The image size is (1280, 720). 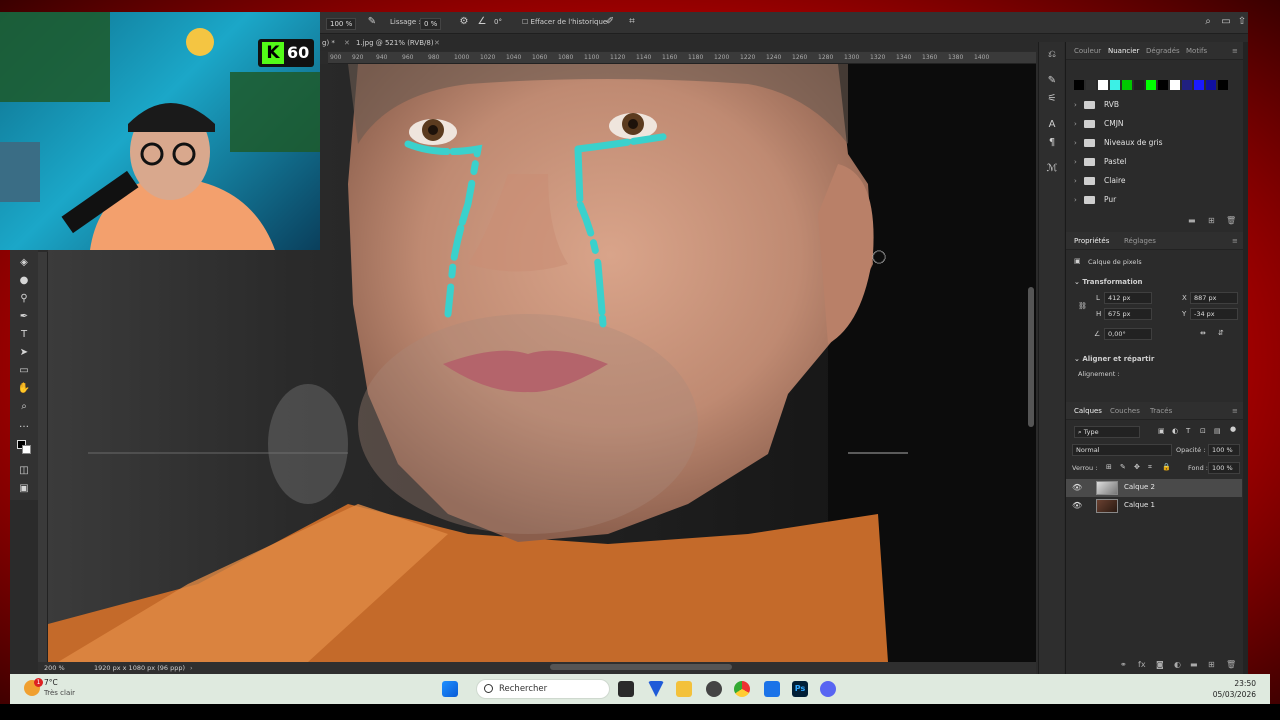 What do you see at coordinates (24, 471) in the screenshot?
I see `quick-mask-icon: ◫` at bounding box center [24, 471].